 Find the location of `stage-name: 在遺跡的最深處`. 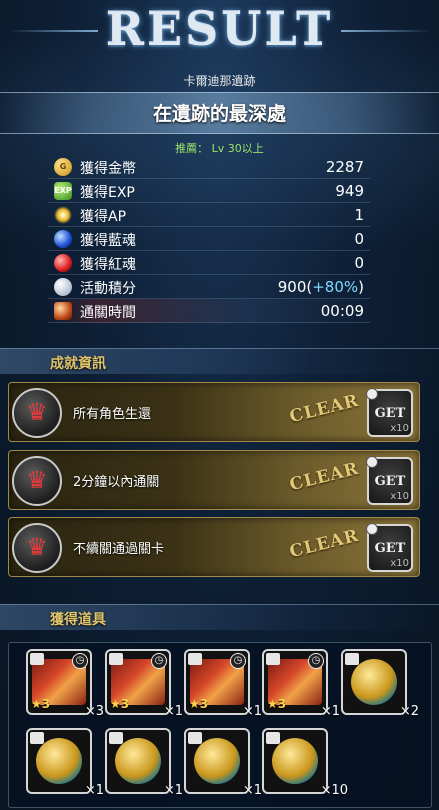

stage-name: 在遺跡的最深處 is located at coordinates (219, 113).